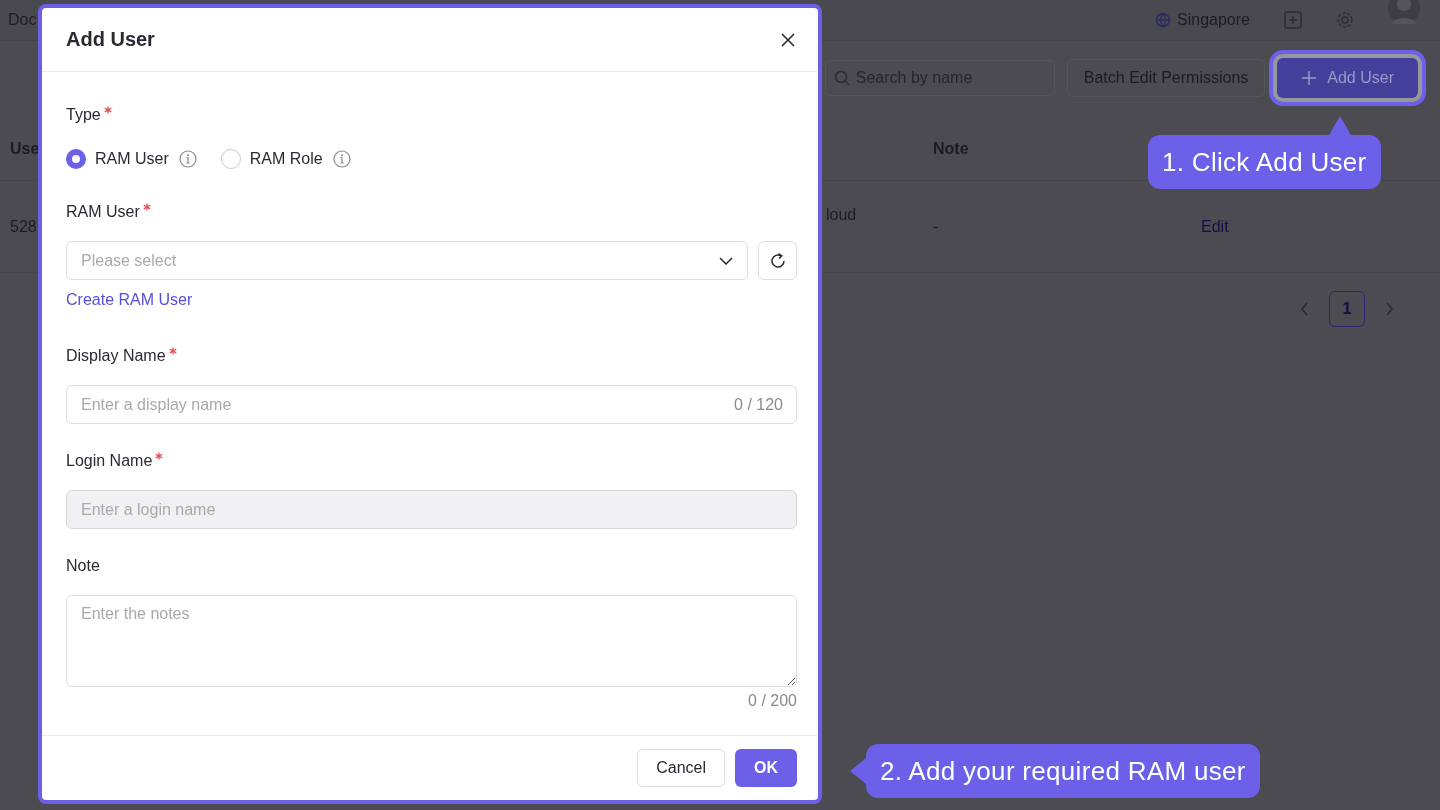  What do you see at coordinates (772, 701) in the screenshot?
I see `character-counter: 0 / 200` at bounding box center [772, 701].